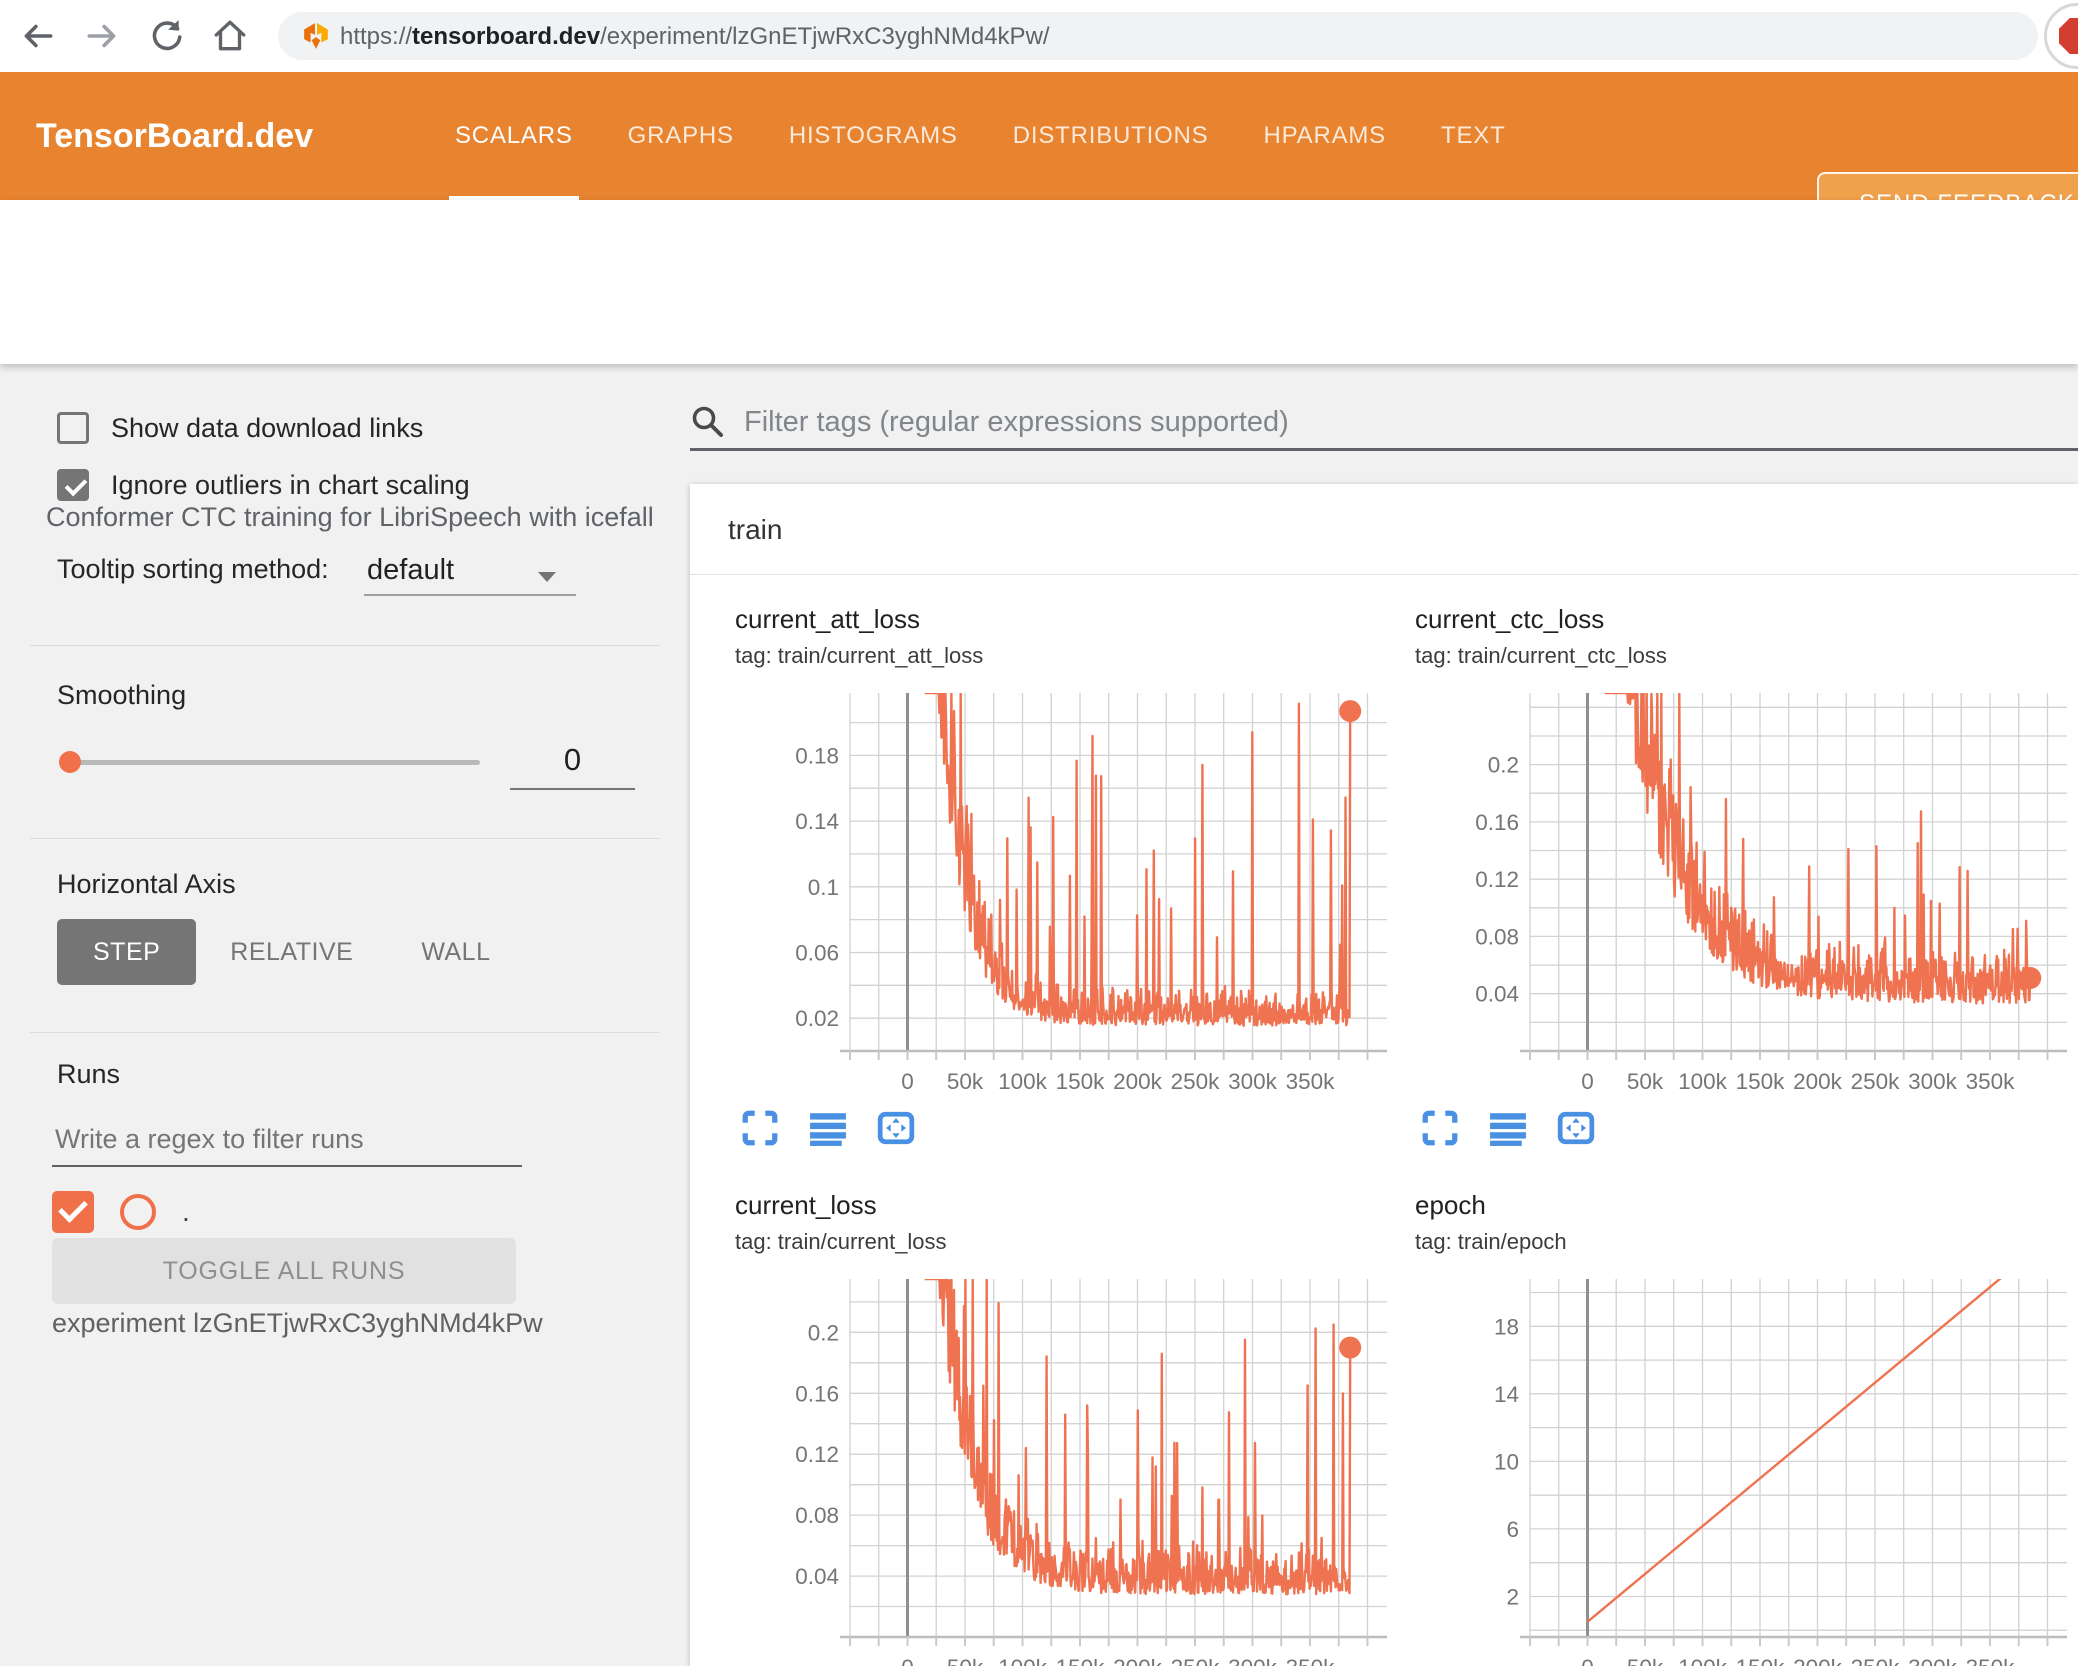 Image resolution: width=2078 pixels, height=1666 pixels. I want to click on run-color-circle-icon, so click(138, 1212).